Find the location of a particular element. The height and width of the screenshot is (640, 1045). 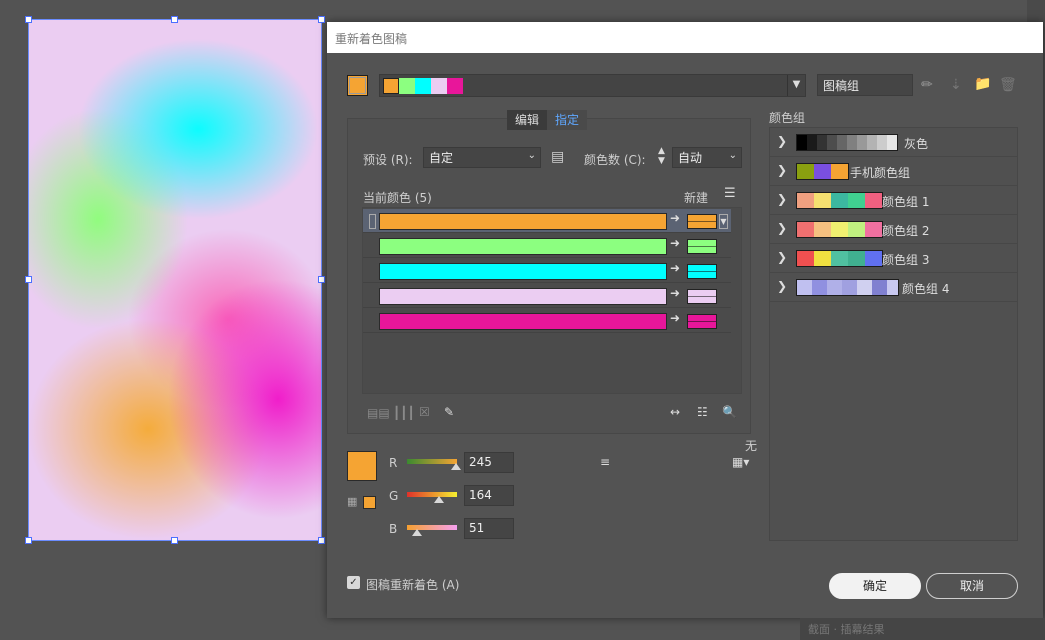

color-group-row: ❯ 颜色组 2 is located at coordinates (893, 229).